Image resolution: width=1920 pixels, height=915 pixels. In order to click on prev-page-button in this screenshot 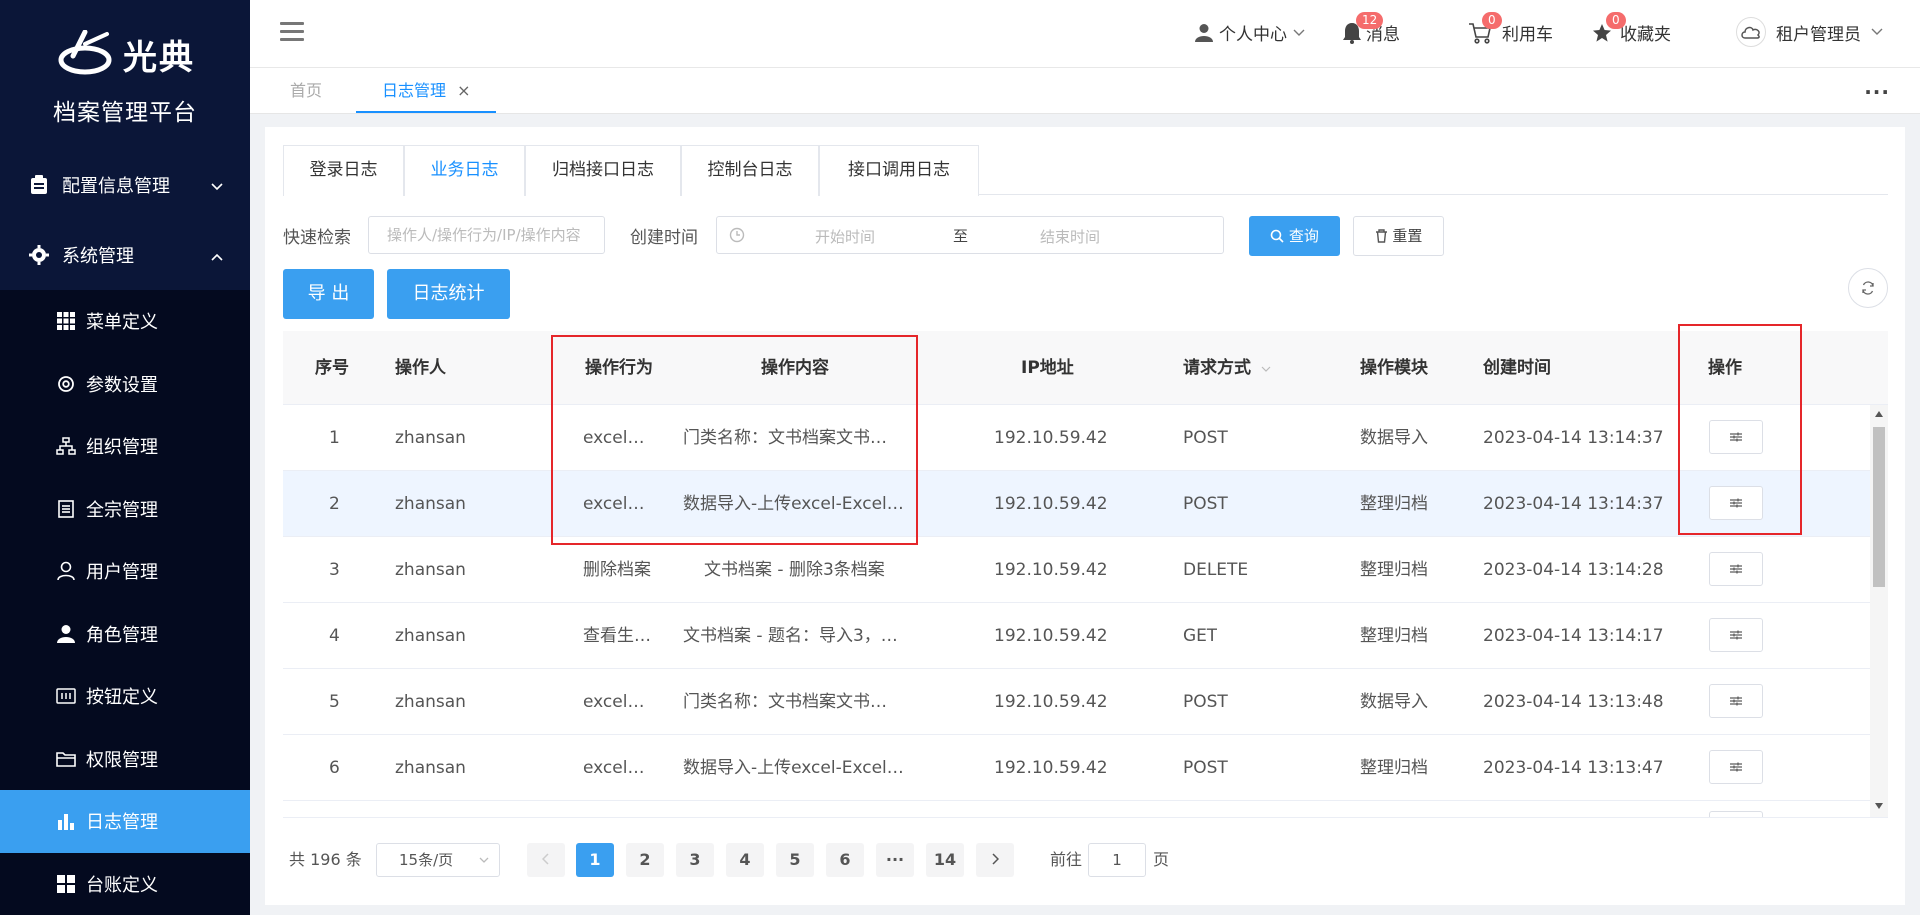, I will do `click(546, 860)`.